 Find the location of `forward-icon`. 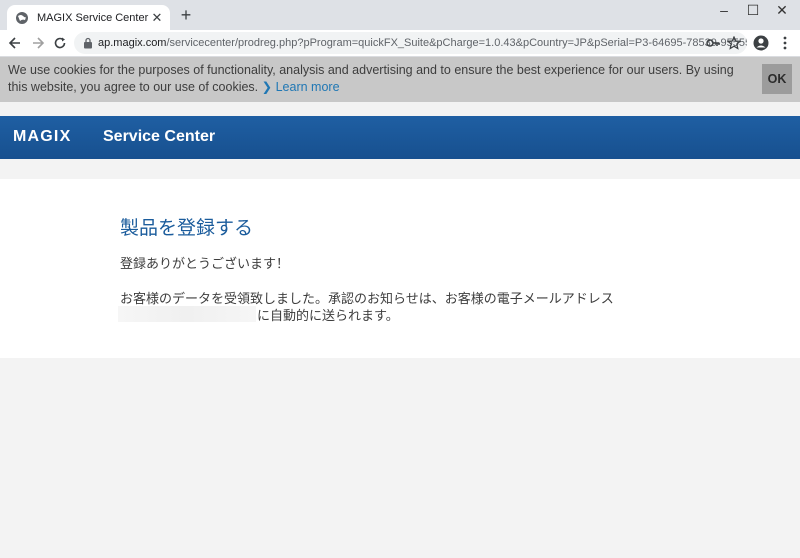

forward-icon is located at coordinates (38, 43).